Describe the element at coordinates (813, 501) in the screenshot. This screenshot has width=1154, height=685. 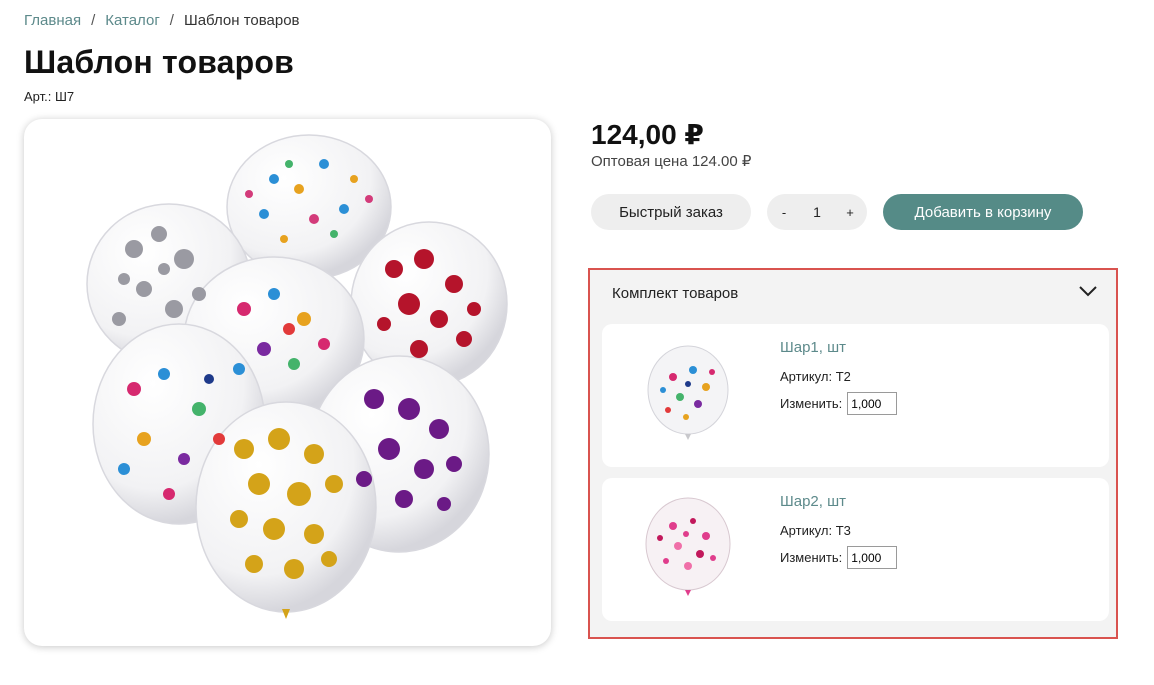
I see `bundle-item-name: Шар2, шт` at that location.